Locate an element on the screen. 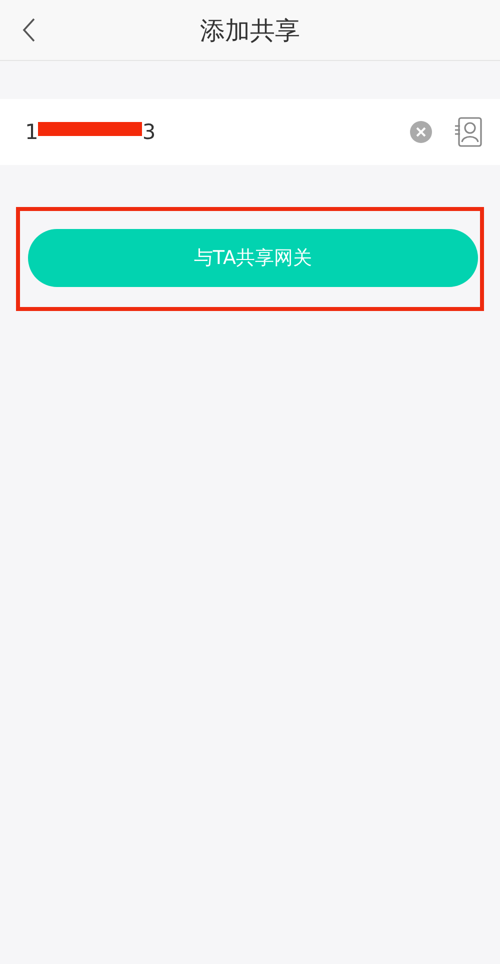 This screenshot has height=964, width=500. back-icon is located at coordinates (29, 30).